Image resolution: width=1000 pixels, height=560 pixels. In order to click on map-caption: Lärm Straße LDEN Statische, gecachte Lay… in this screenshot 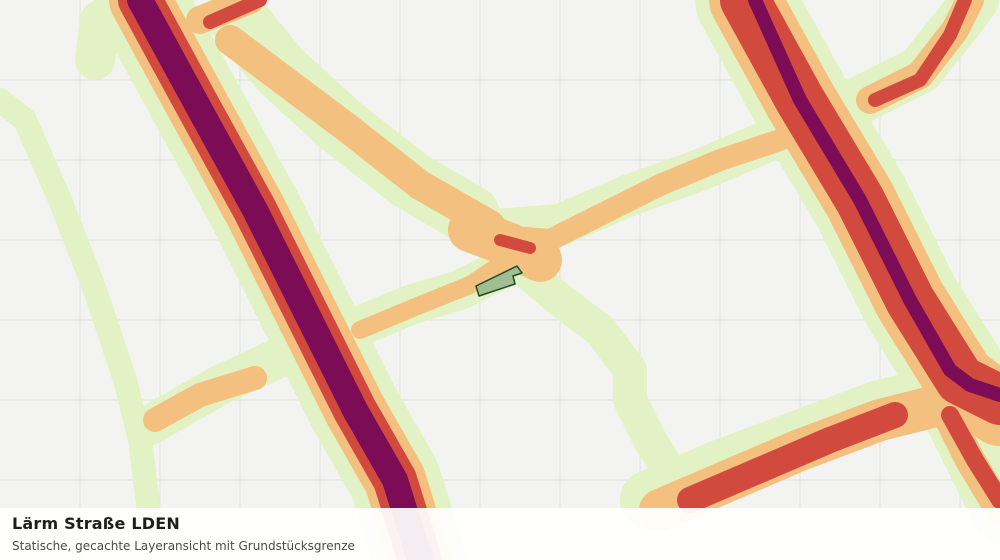, I will do `click(500, 534)`.